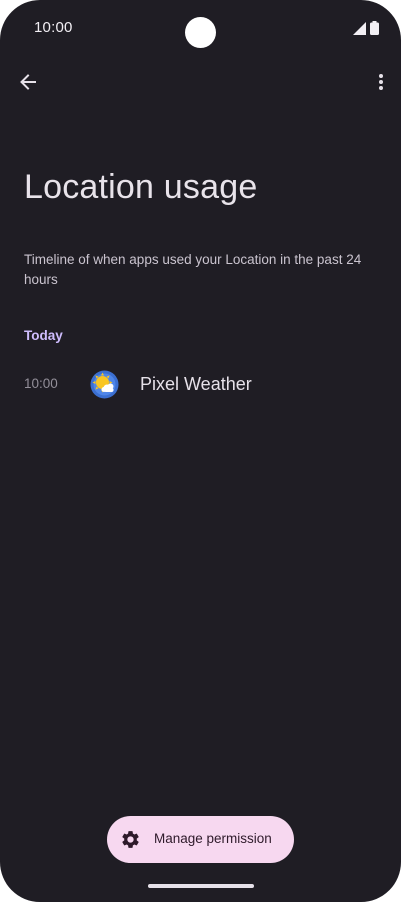 This screenshot has height=902, width=401. I want to click on home-indicator, so click(201, 886).